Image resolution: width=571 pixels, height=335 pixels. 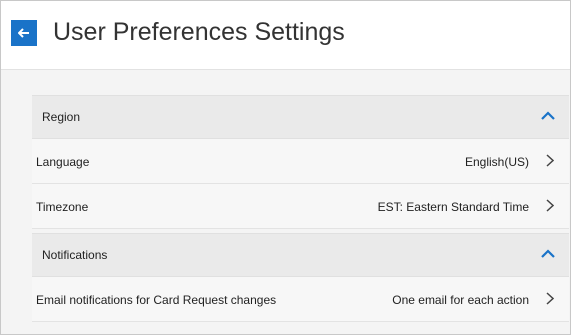 I want to click on setting-value: English(US), so click(x=496, y=162).